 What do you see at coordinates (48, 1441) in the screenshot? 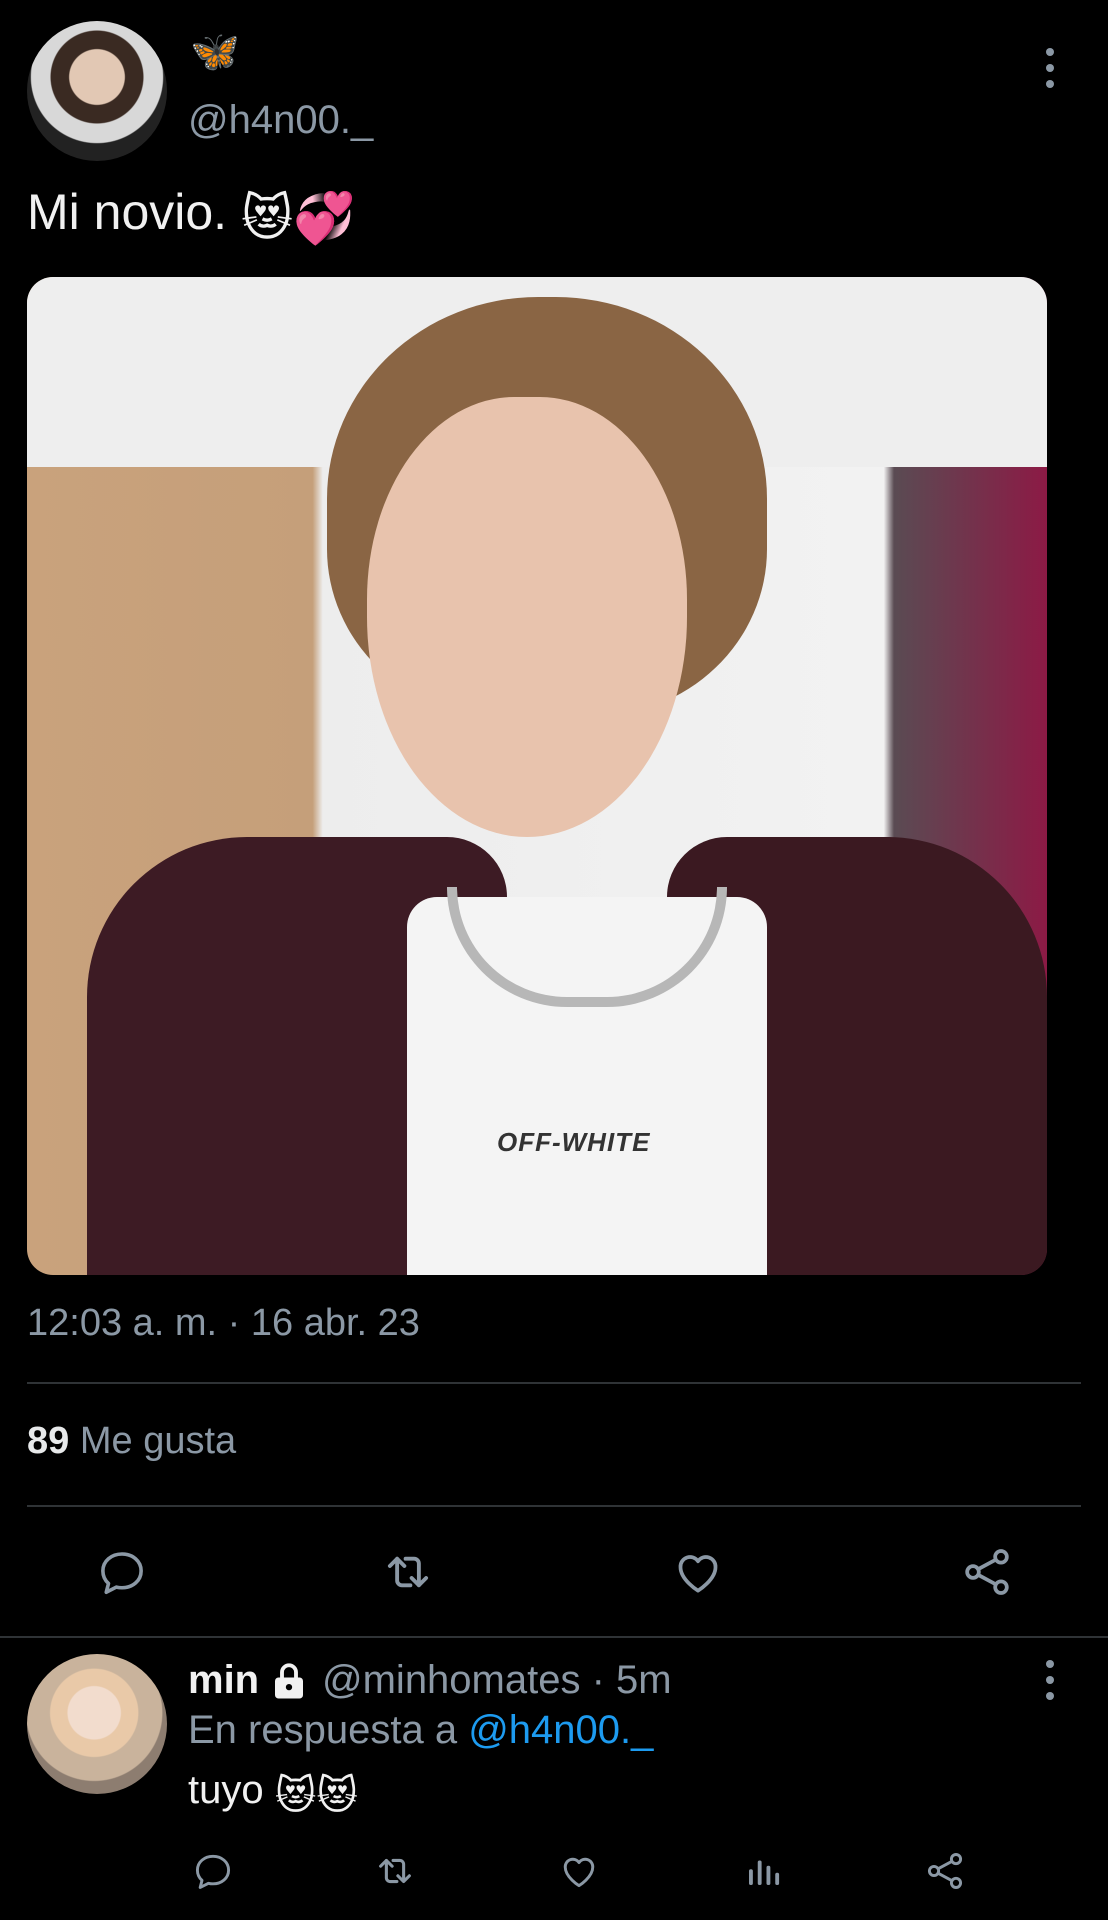
I see `likes-count: 89` at bounding box center [48, 1441].